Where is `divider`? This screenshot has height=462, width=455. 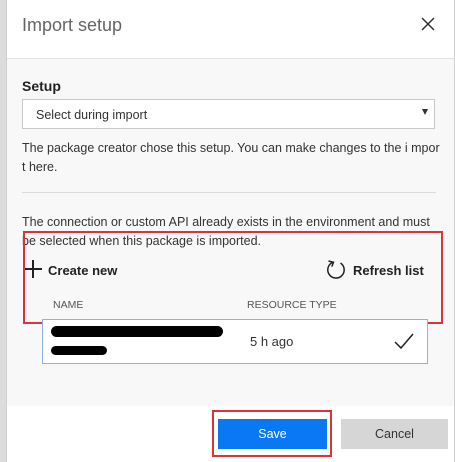
divider is located at coordinates (229, 192).